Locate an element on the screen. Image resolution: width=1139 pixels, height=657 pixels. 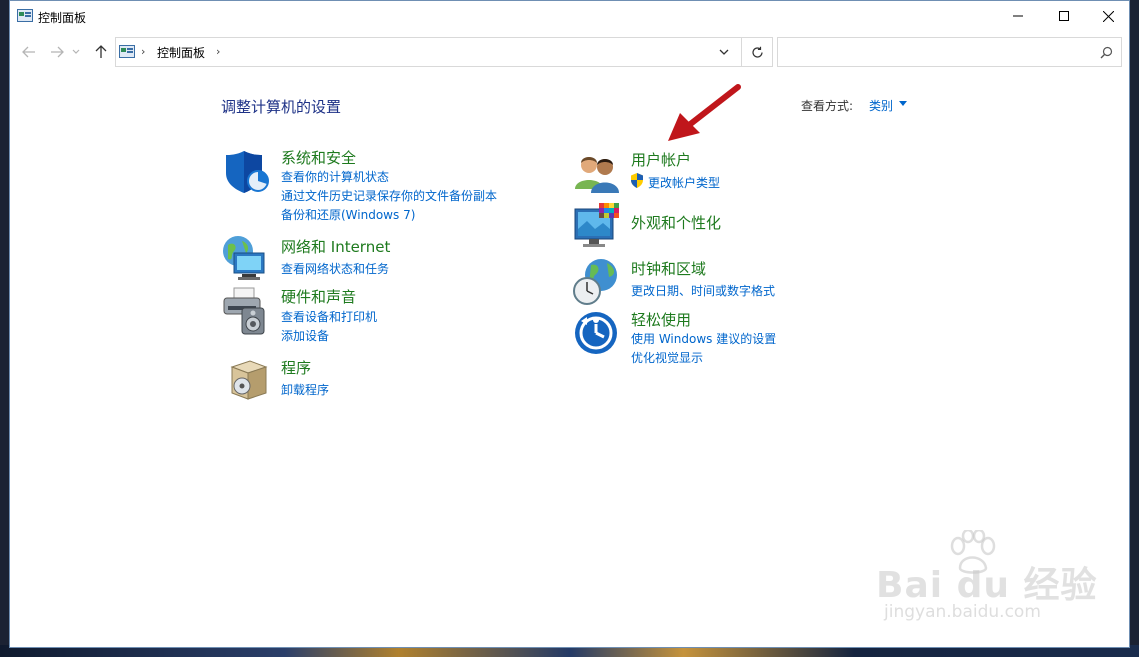
link-recommended-settings: 使用 Windows 建议的设置 is located at coordinates (703, 338).